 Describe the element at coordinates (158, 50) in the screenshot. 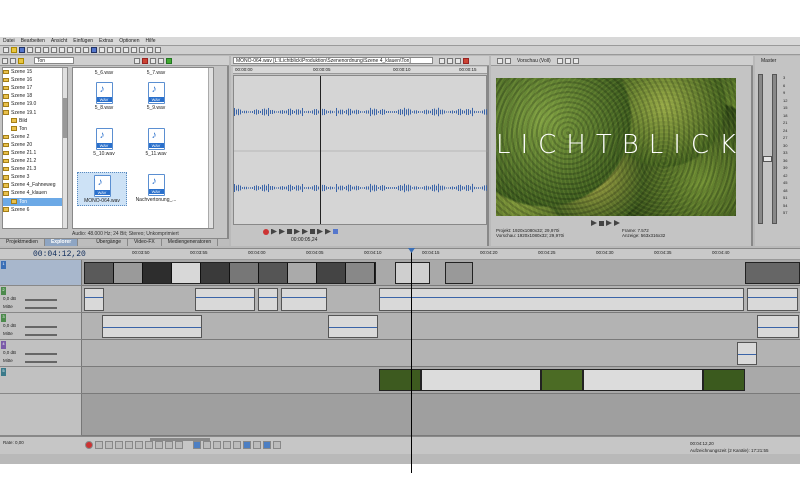

I see `help-icon` at that location.